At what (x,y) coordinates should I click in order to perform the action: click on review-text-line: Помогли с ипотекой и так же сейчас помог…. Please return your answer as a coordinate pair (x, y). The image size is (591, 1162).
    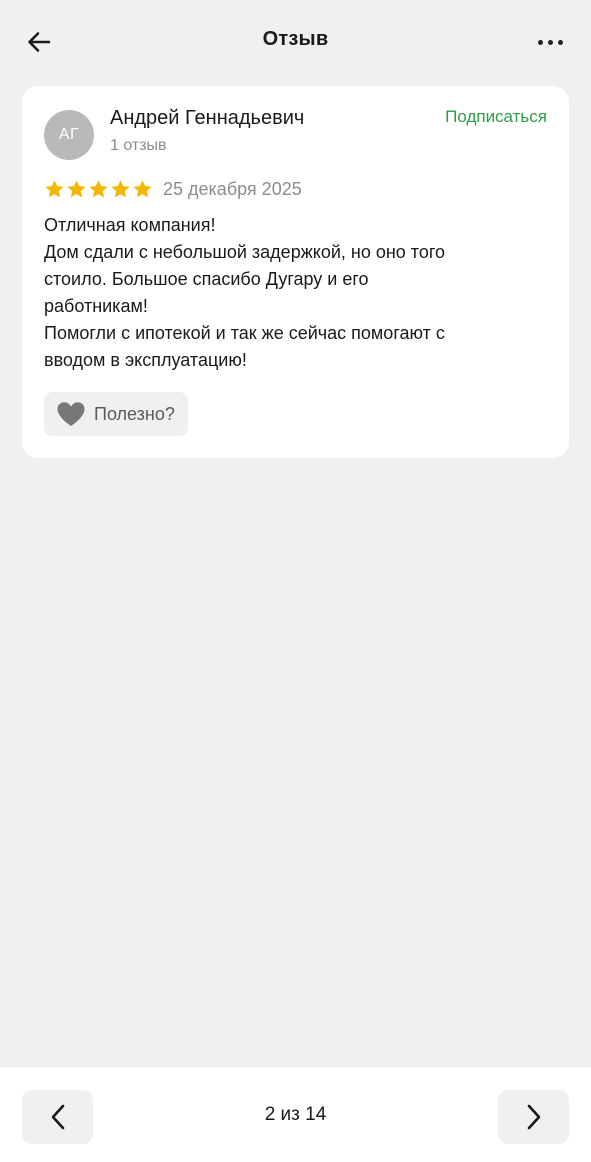
    Looking at the image, I should click on (244, 333).